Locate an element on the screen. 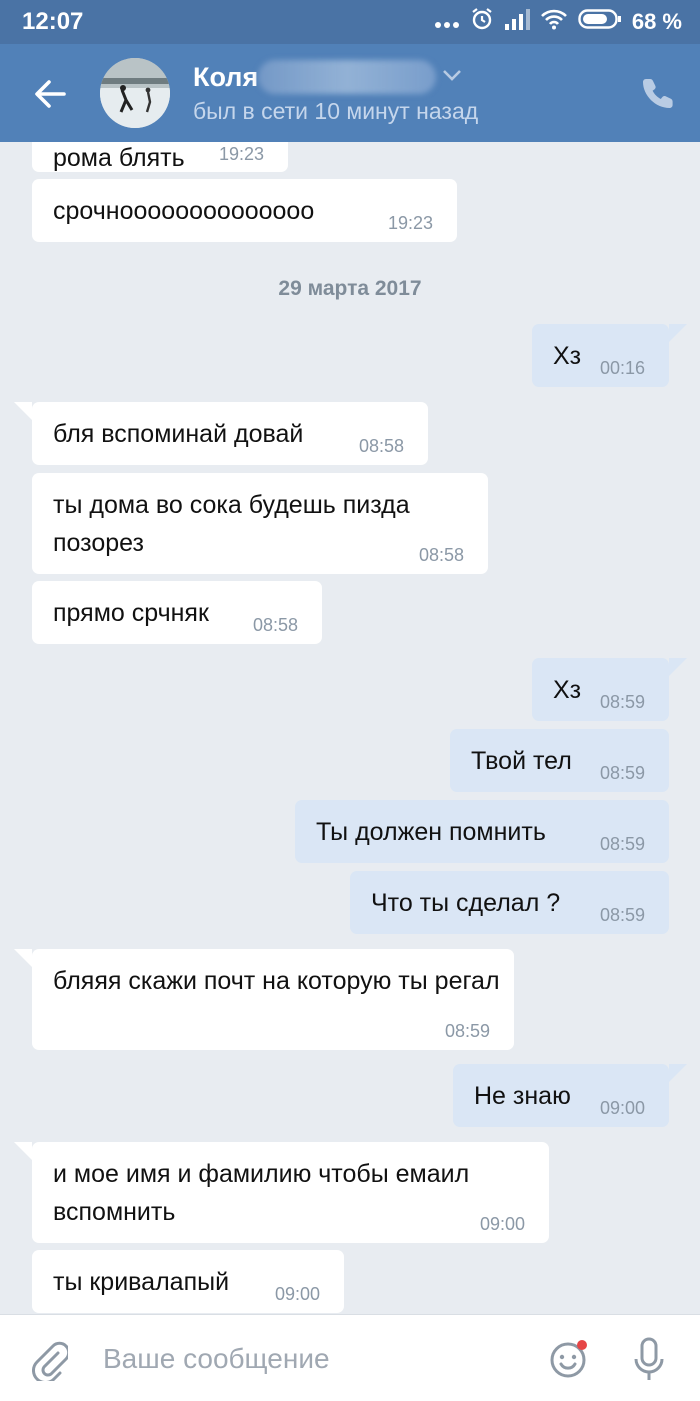 The width and height of the screenshot is (700, 1401). message-text: бляяя скажи почт на которую ты регал is located at coordinates (276, 981).